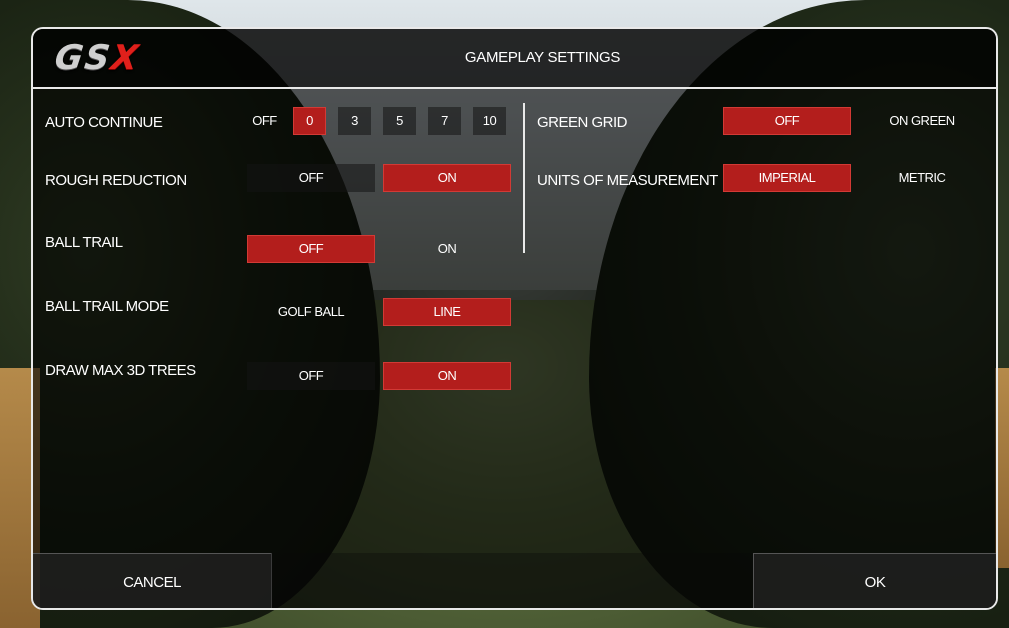 This screenshot has width=1009, height=628. I want to click on ball-trail-option-off: OFF, so click(311, 249).